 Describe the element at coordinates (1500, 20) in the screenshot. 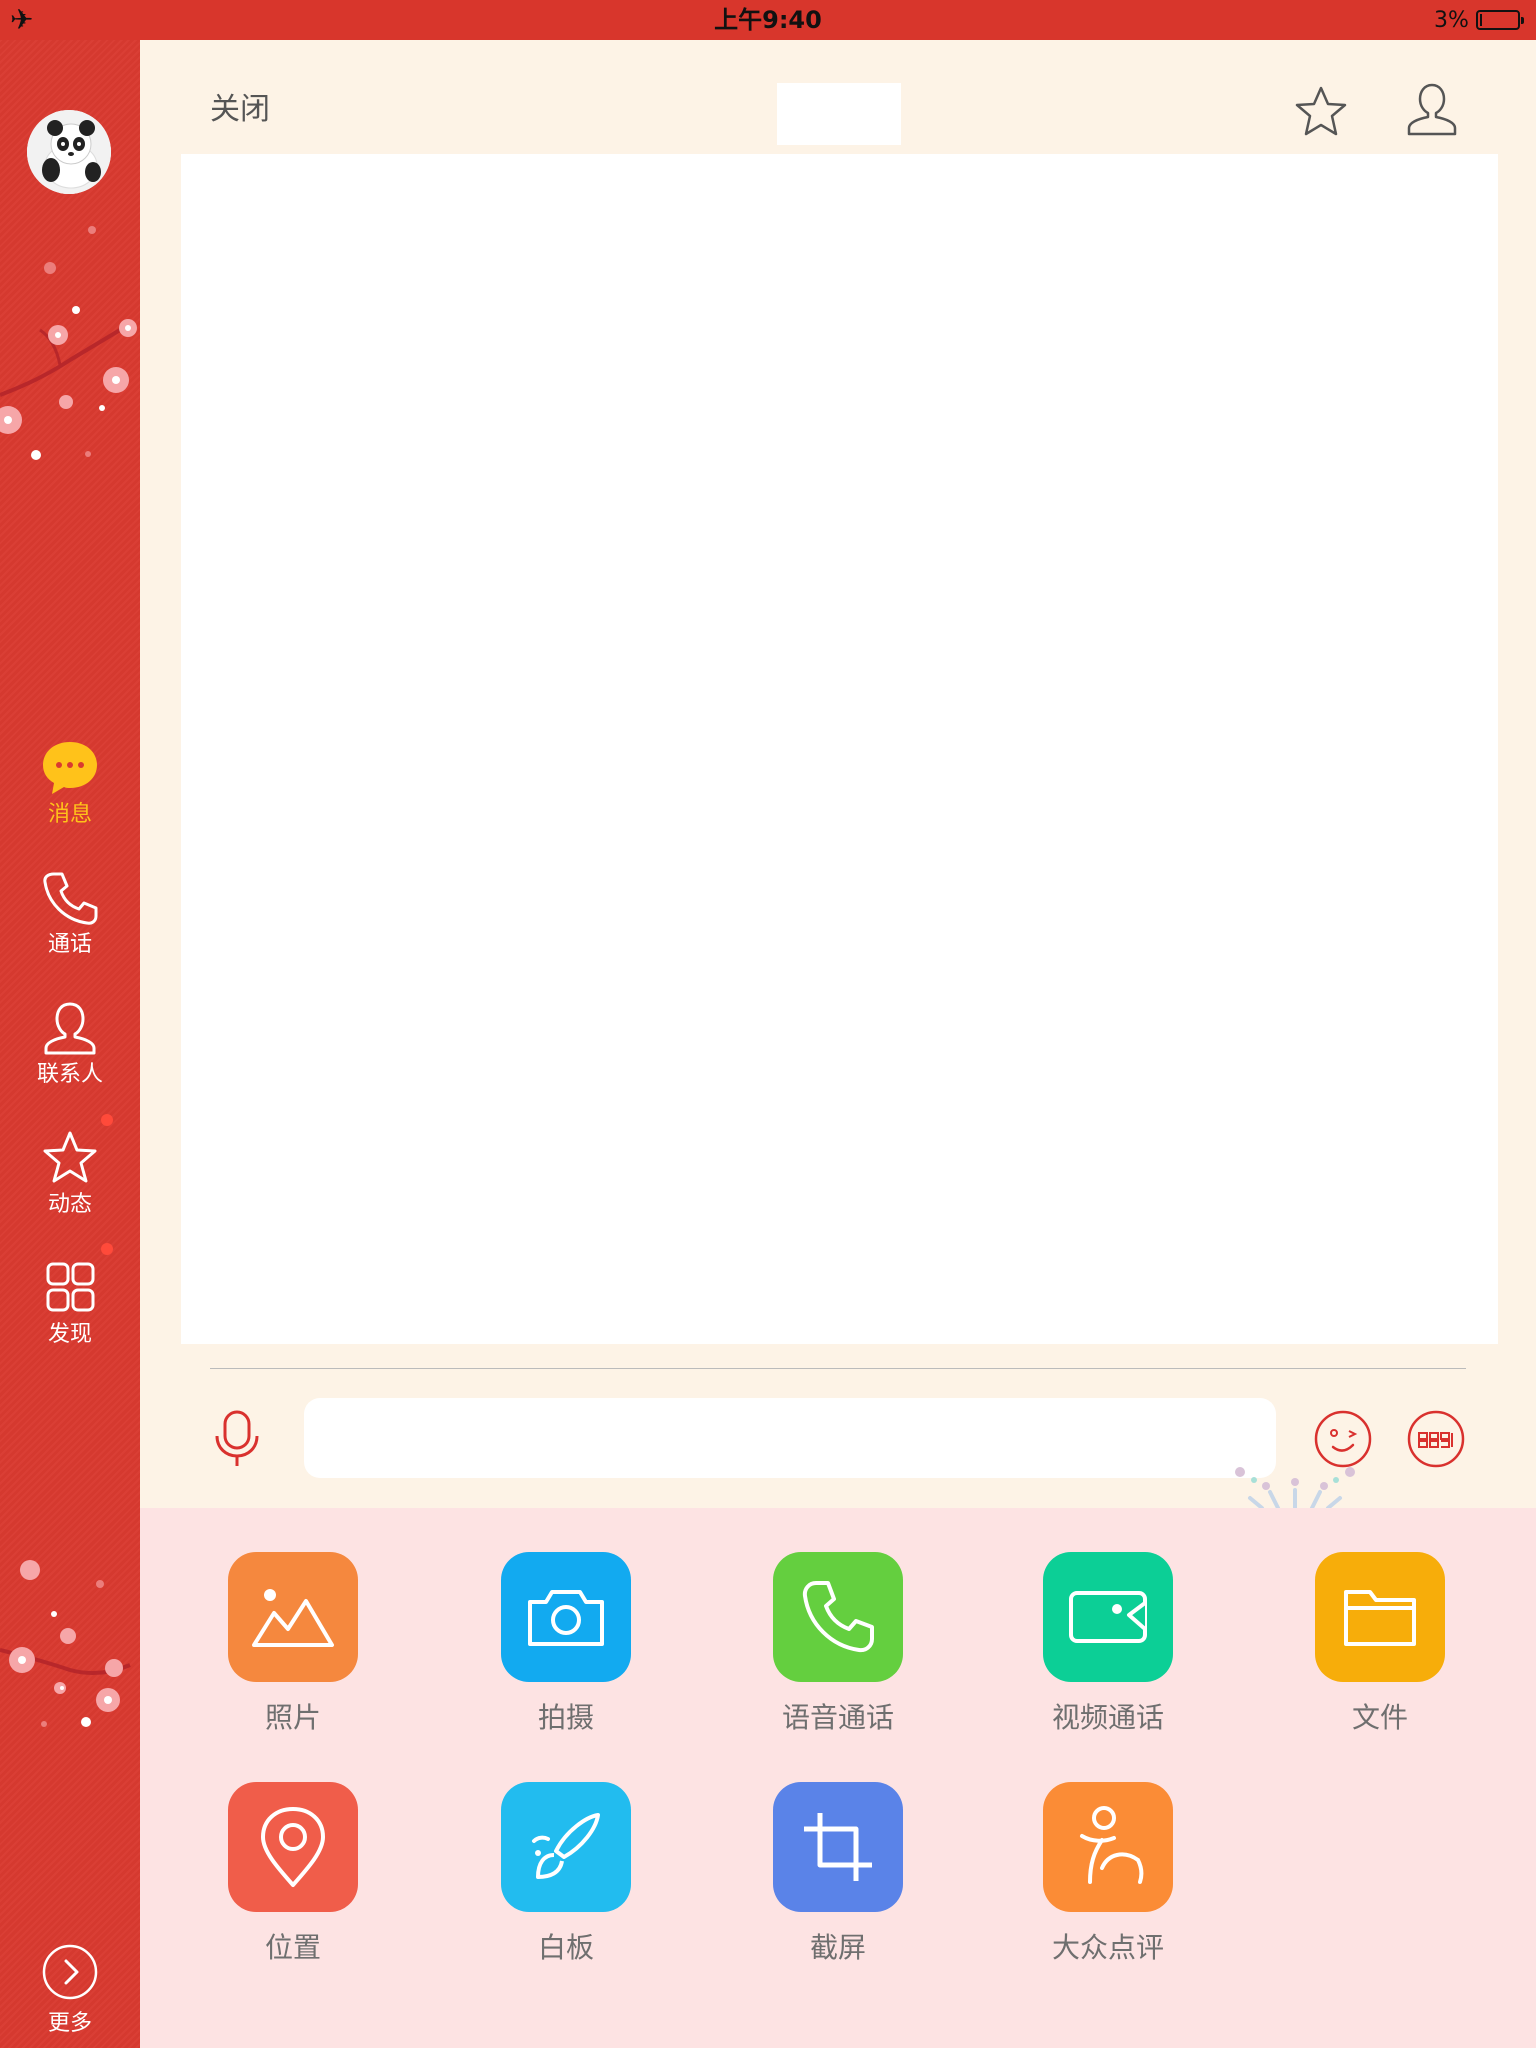

I see `battery-icon` at that location.